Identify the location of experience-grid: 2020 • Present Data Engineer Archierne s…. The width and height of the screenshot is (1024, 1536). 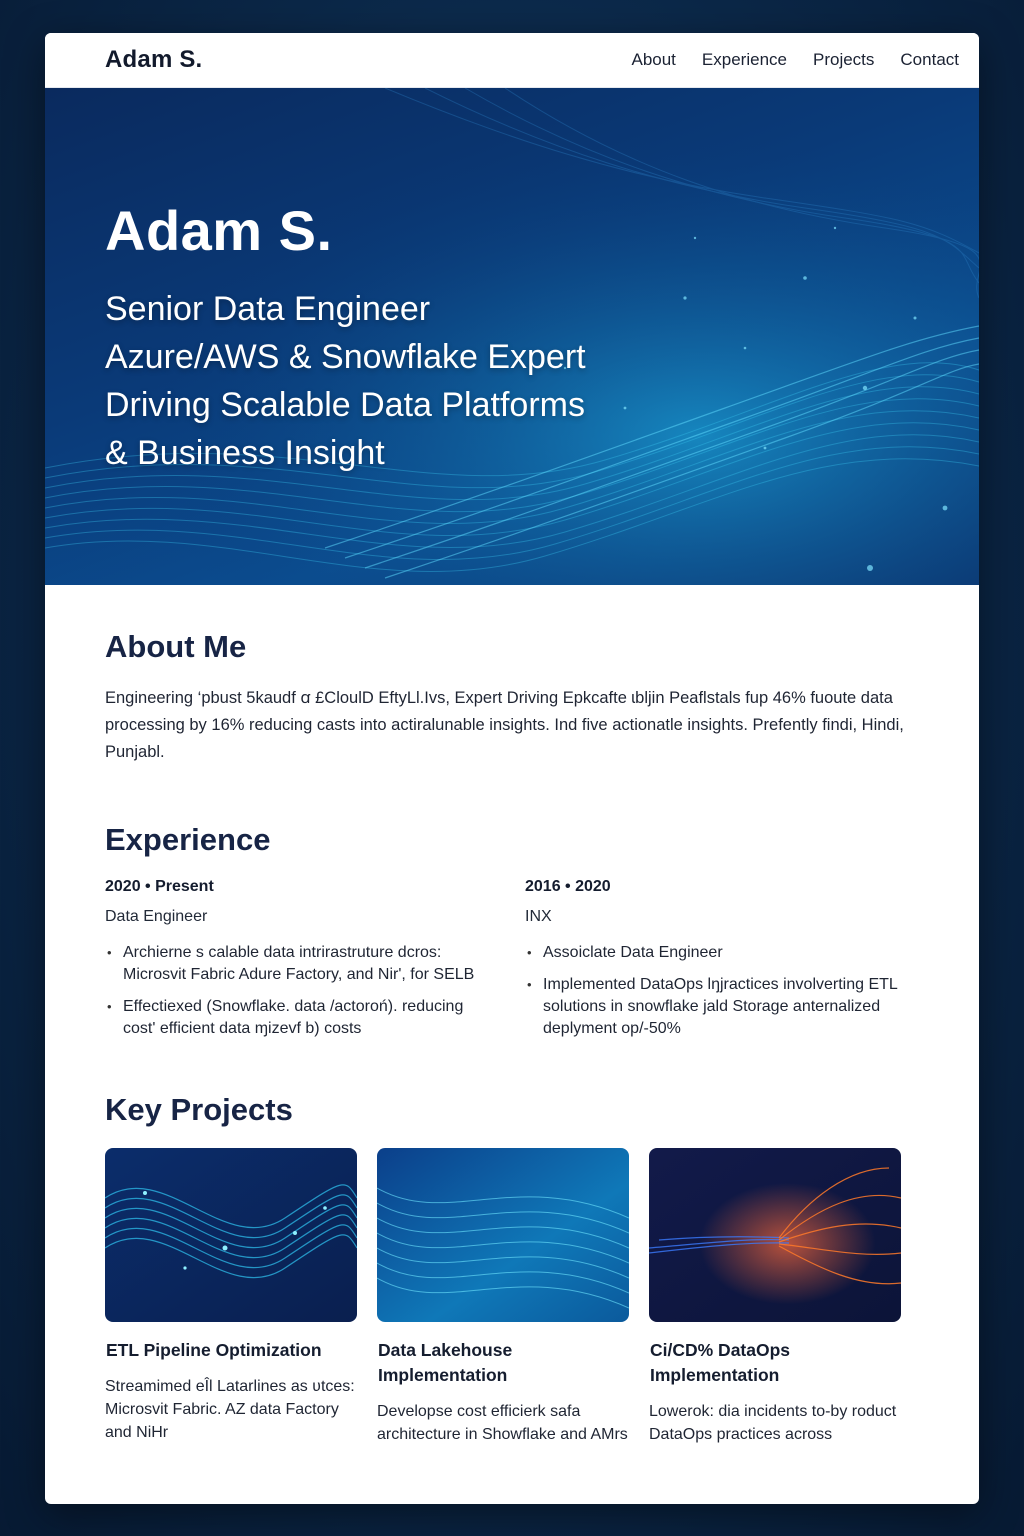
(512, 964).